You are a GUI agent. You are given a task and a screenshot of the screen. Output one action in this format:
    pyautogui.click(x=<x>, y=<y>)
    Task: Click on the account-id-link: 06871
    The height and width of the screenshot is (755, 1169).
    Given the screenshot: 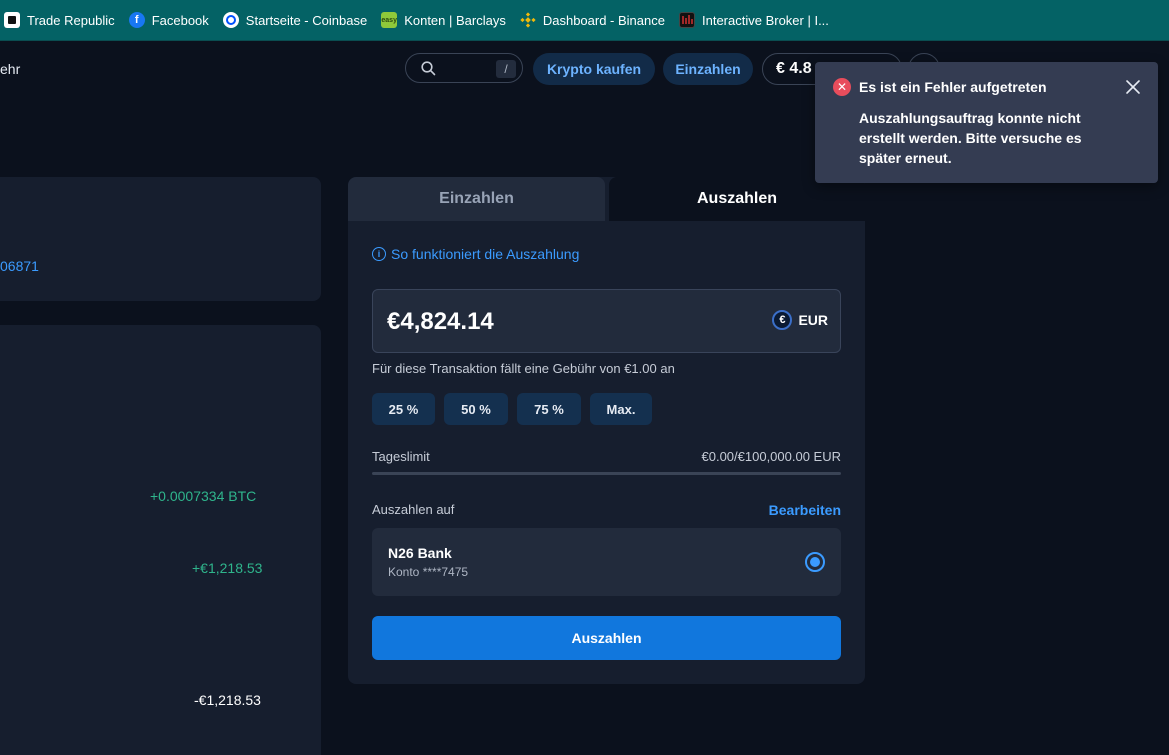 What is the action you would take?
    pyautogui.click(x=19, y=266)
    